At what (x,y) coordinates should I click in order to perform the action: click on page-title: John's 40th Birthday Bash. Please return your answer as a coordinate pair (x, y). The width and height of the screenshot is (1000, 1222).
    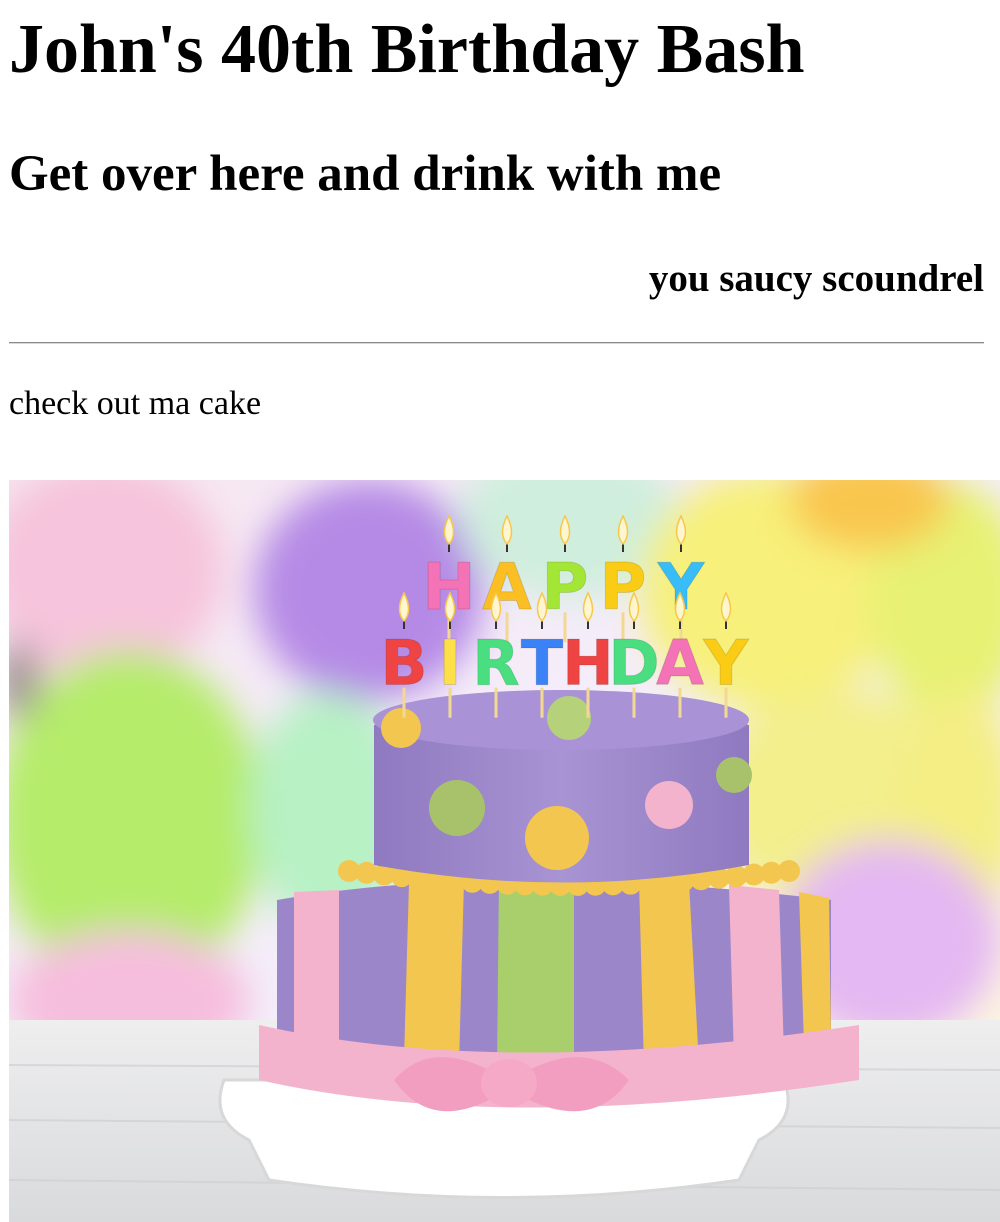
    Looking at the image, I should click on (407, 49).